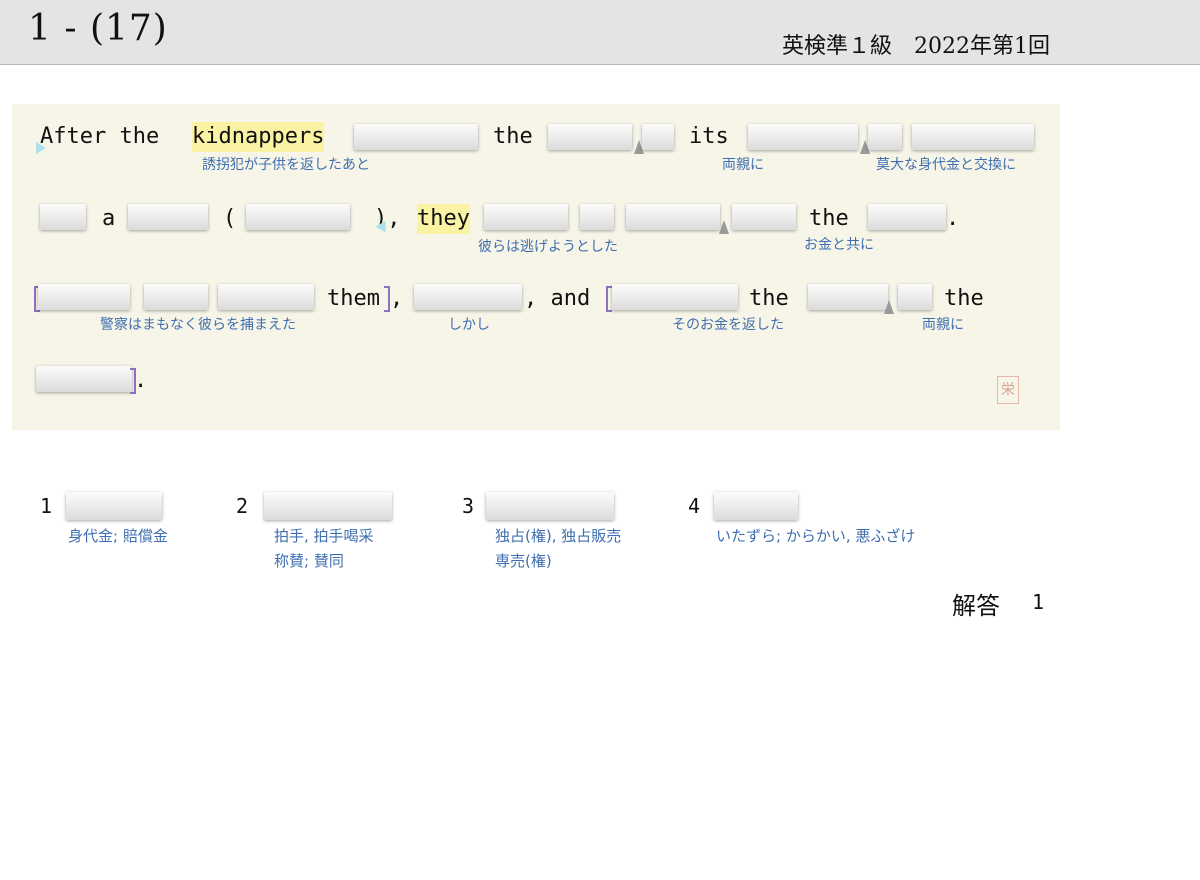 The width and height of the screenshot is (1200, 880). What do you see at coordinates (976, 606) in the screenshot?
I see `answer-label: 解答` at bounding box center [976, 606].